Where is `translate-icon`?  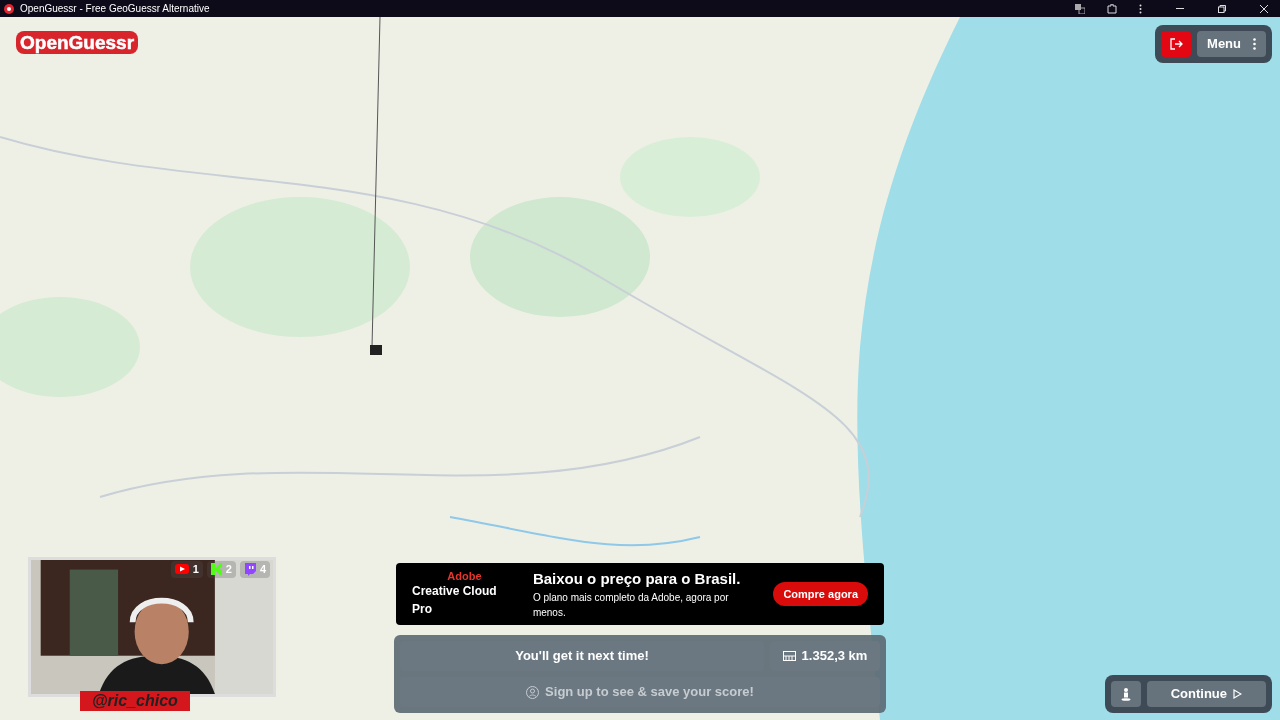 translate-icon is located at coordinates (1080, 8).